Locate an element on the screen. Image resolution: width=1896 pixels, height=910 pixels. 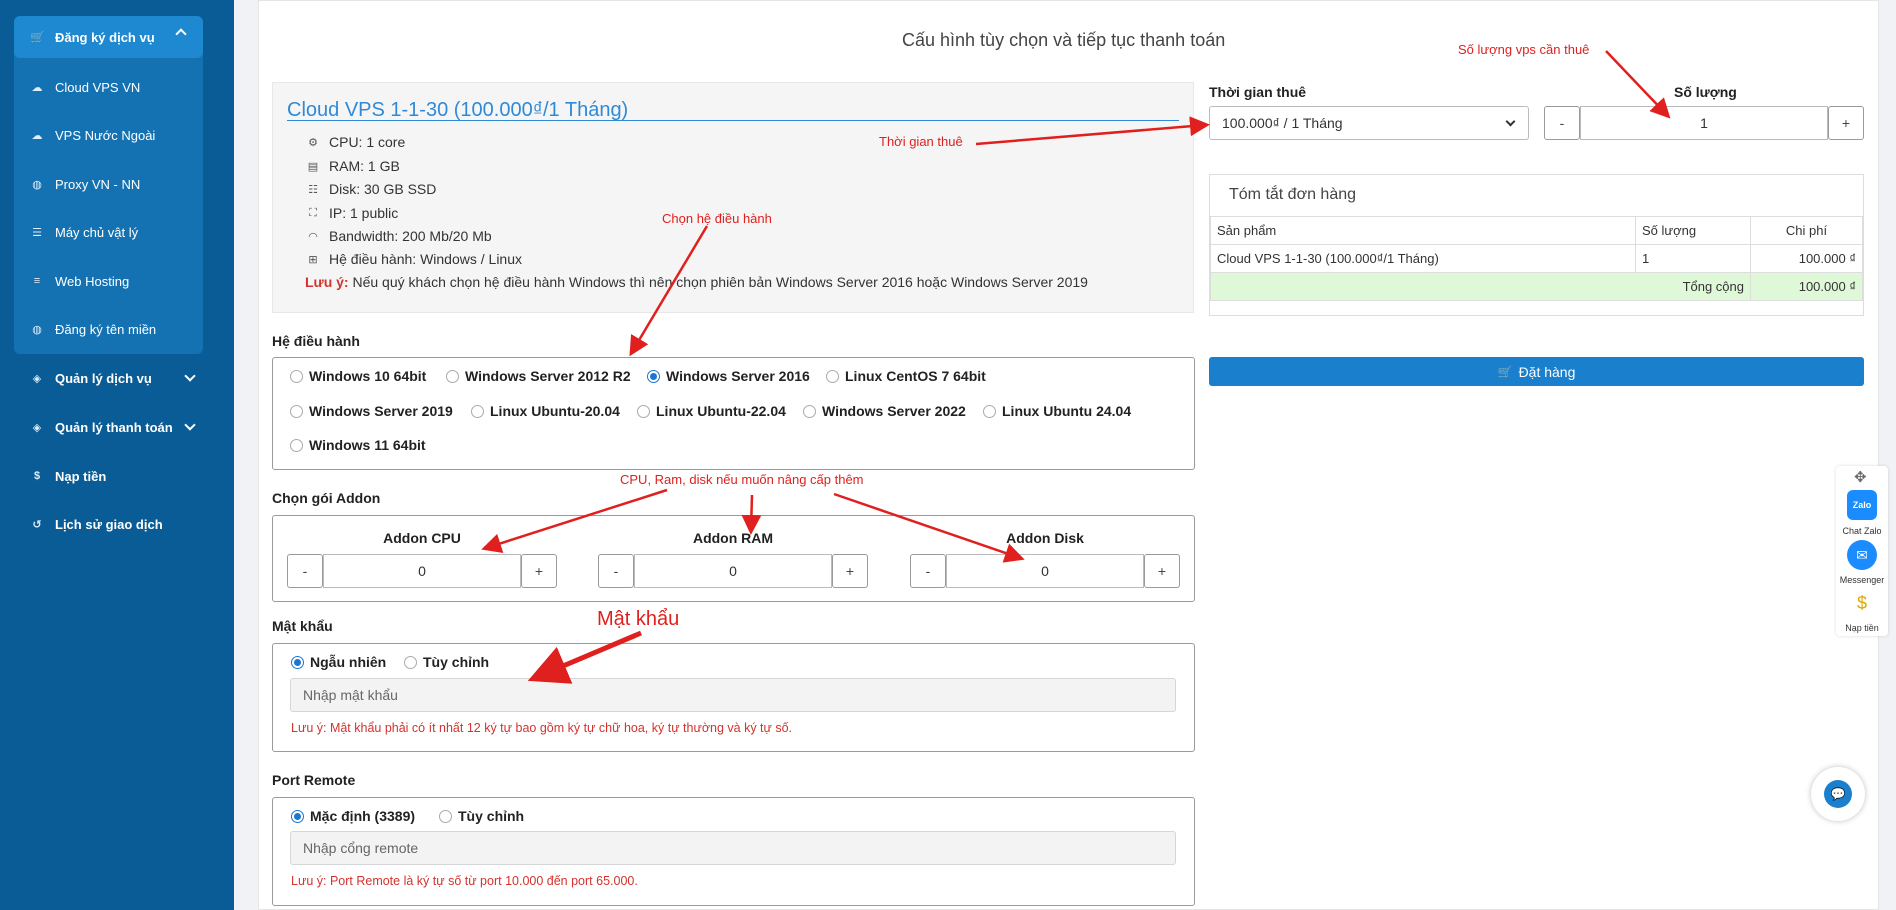
sidebar-item-dedicated-server: ☰ Máy chủ vật lý is located at coordinates (84, 232).